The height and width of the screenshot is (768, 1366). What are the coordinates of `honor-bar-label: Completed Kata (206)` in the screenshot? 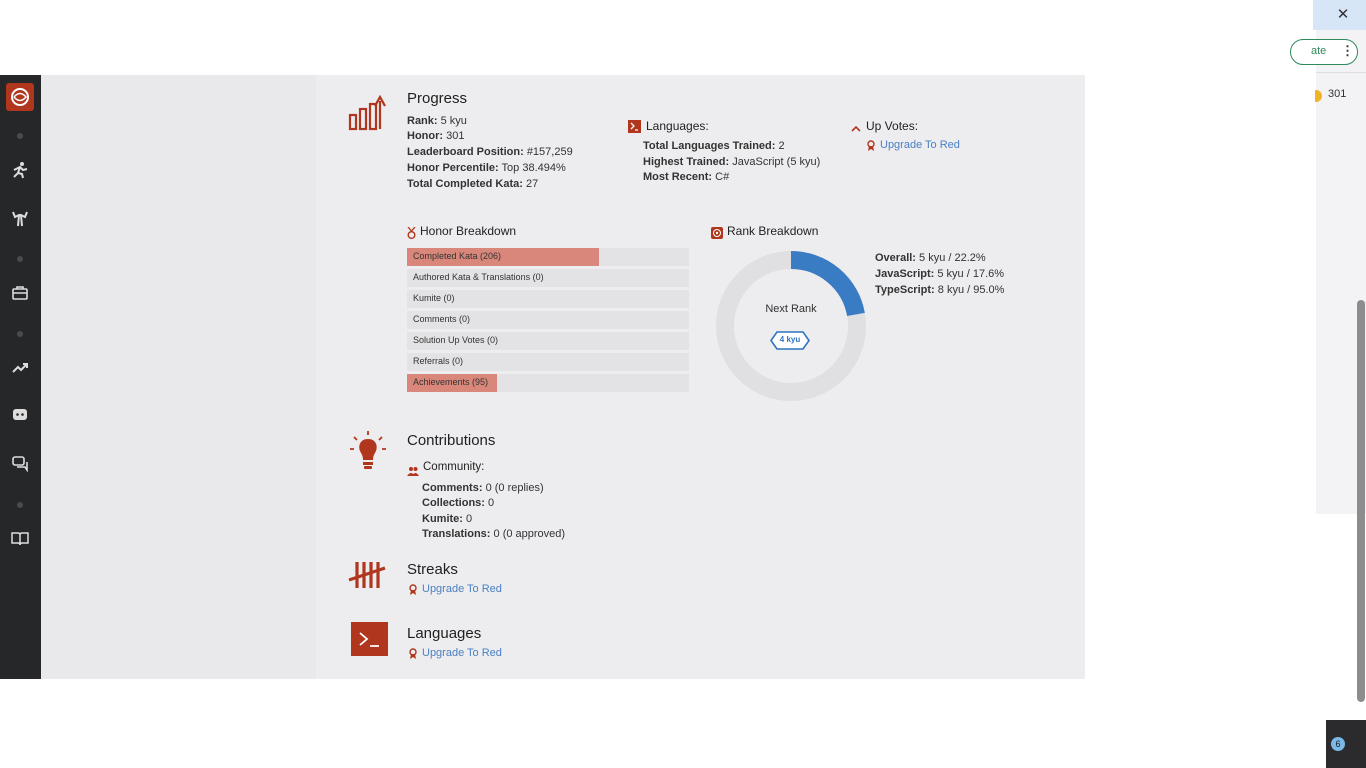 It's located at (457, 256).